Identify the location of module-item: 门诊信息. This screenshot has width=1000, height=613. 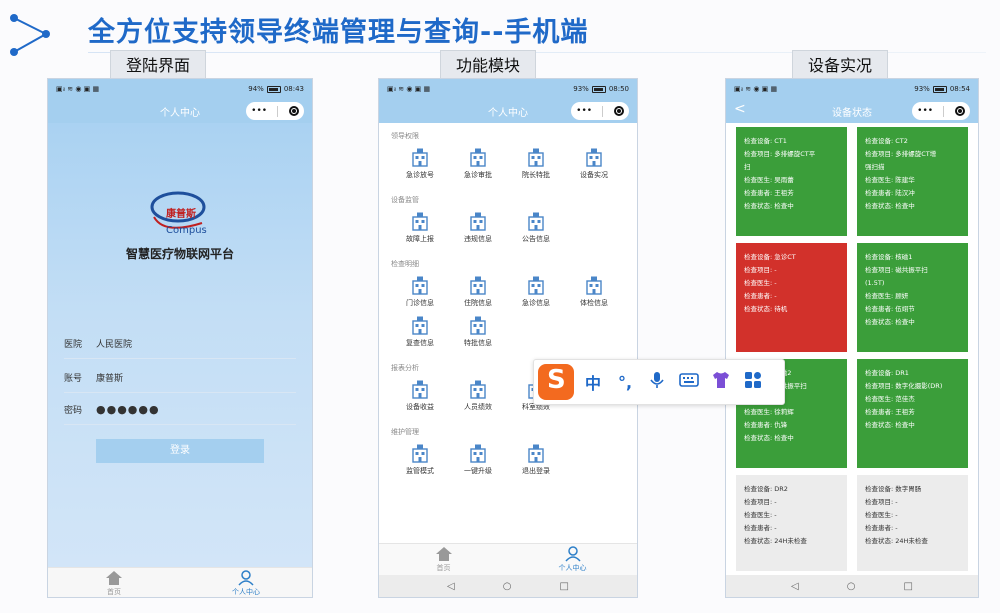
(420, 291).